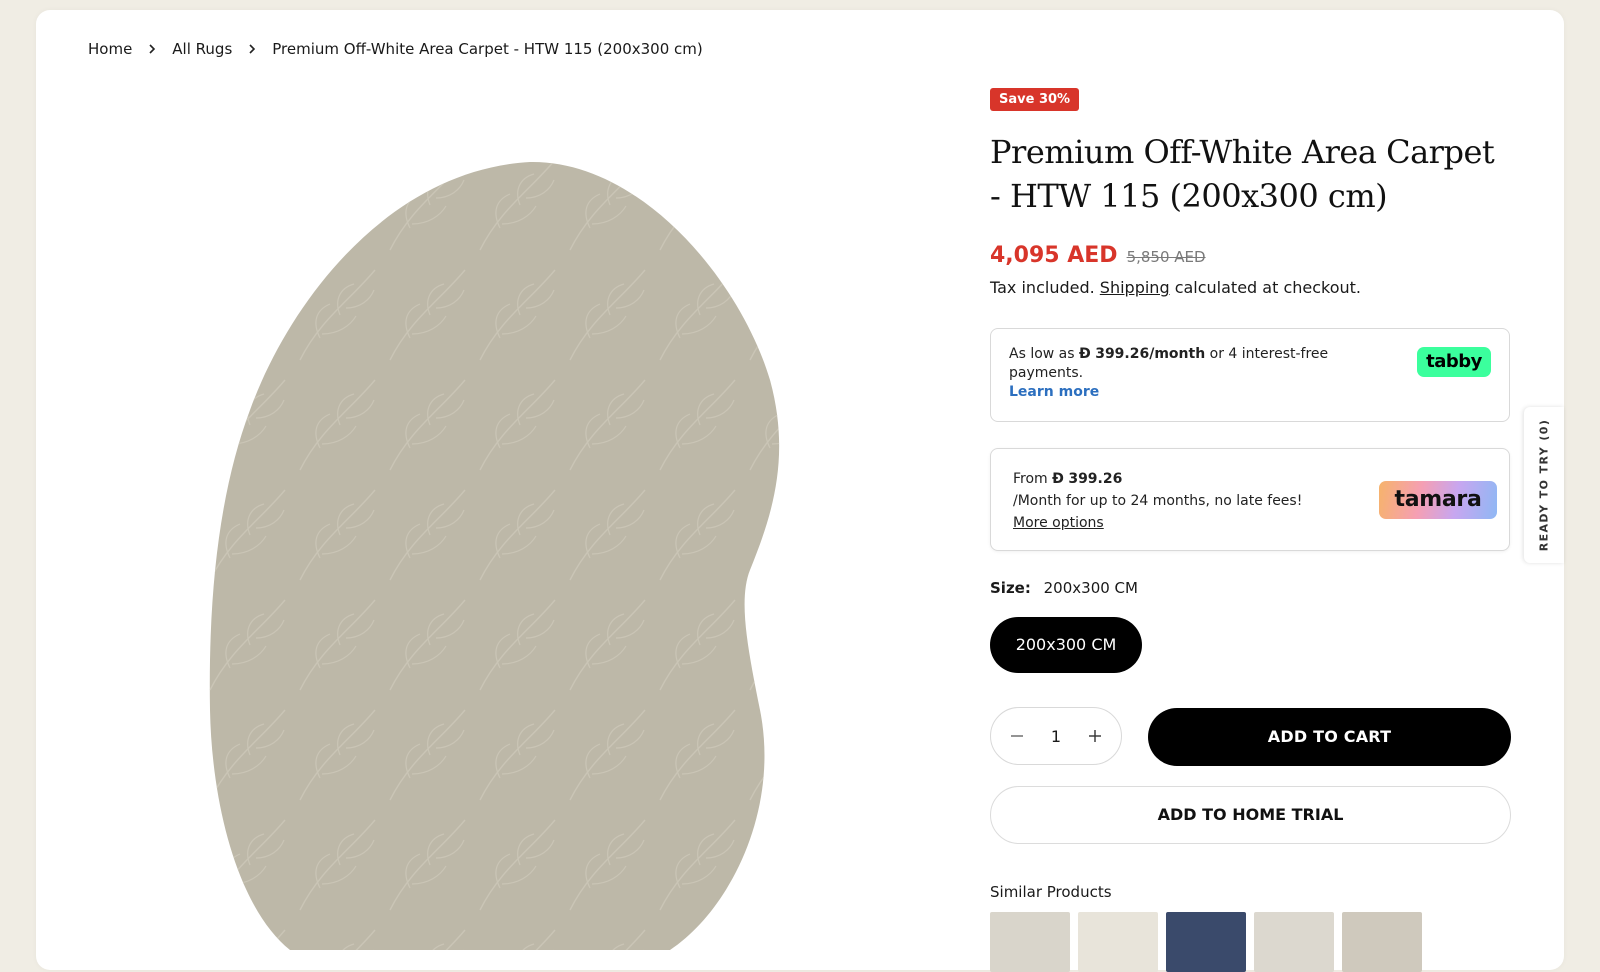 The height and width of the screenshot is (972, 1600). Describe the element at coordinates (1454, 362) in the screenshot. I see `tabby-logo: tabby` at that location.